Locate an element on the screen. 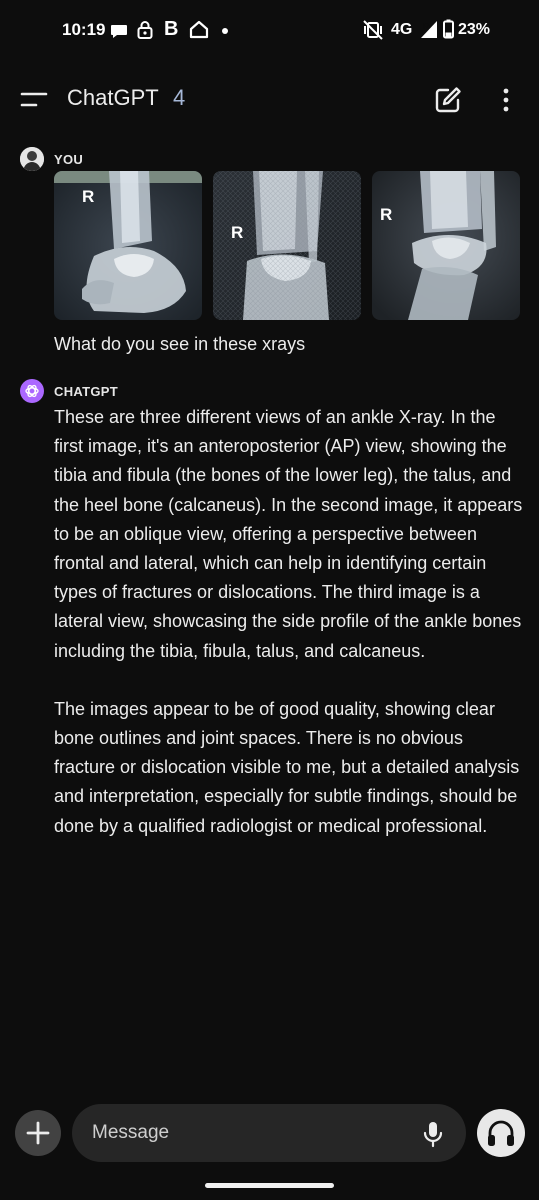  user-avatar-image is located at coordinates (32, 159).